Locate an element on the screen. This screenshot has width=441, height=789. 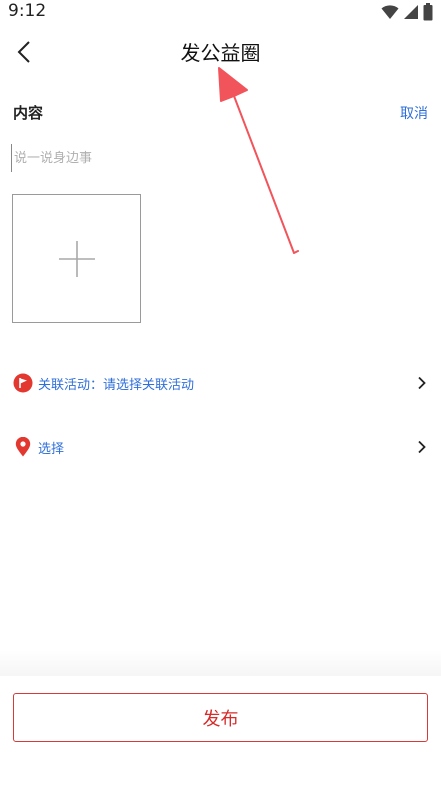
location-label: 选择 is located at coordinates (51, 449).